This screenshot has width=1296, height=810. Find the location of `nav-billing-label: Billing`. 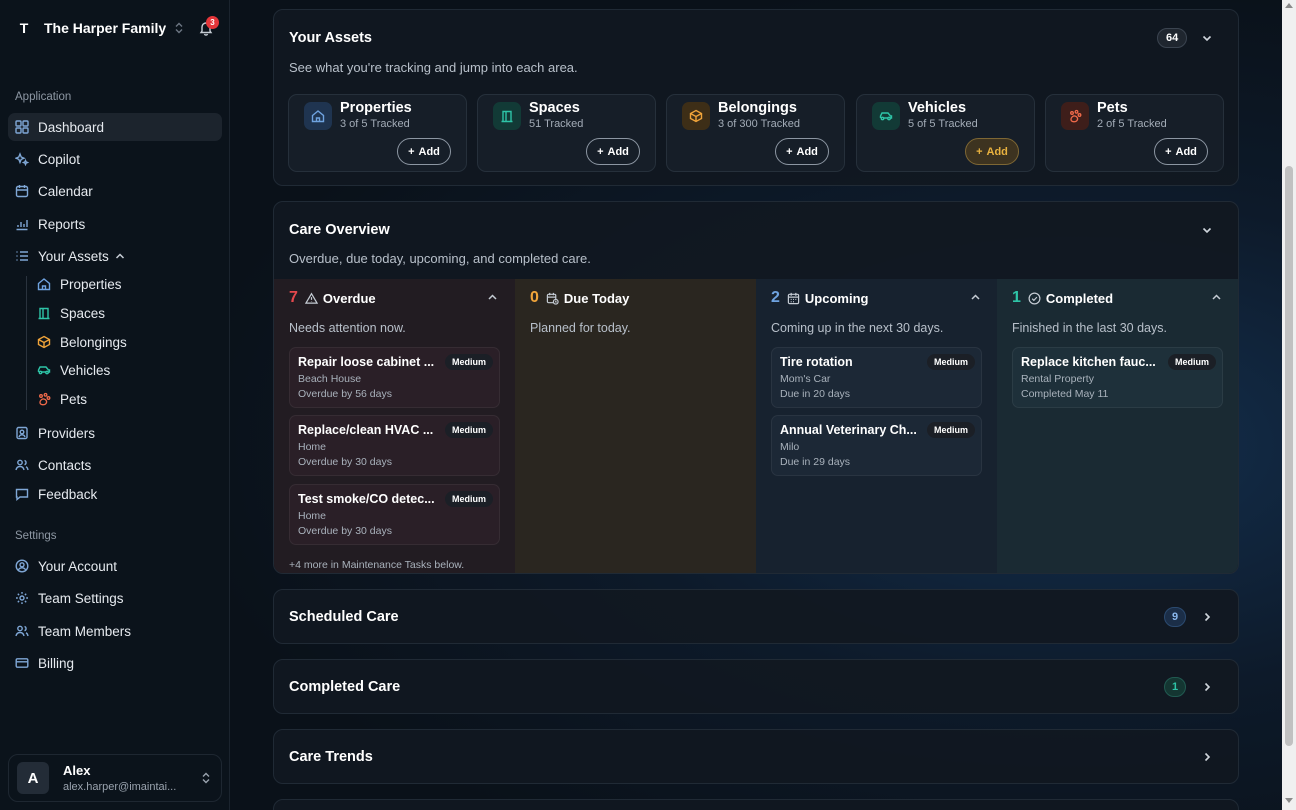

nav-billing-label: Billing is located at coordinates (56, 663).